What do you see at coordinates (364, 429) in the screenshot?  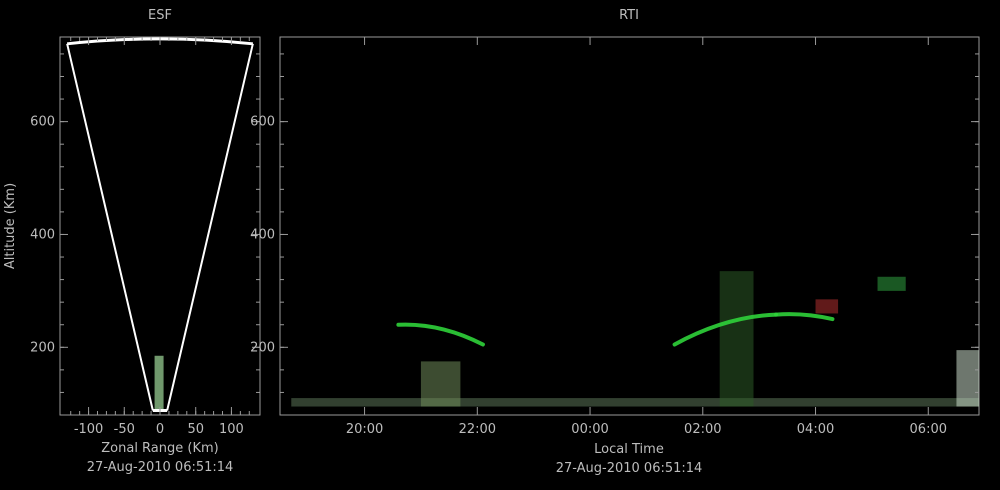 I see `rti-x-tick-label: 20:00` at bounding box center [364, 429].